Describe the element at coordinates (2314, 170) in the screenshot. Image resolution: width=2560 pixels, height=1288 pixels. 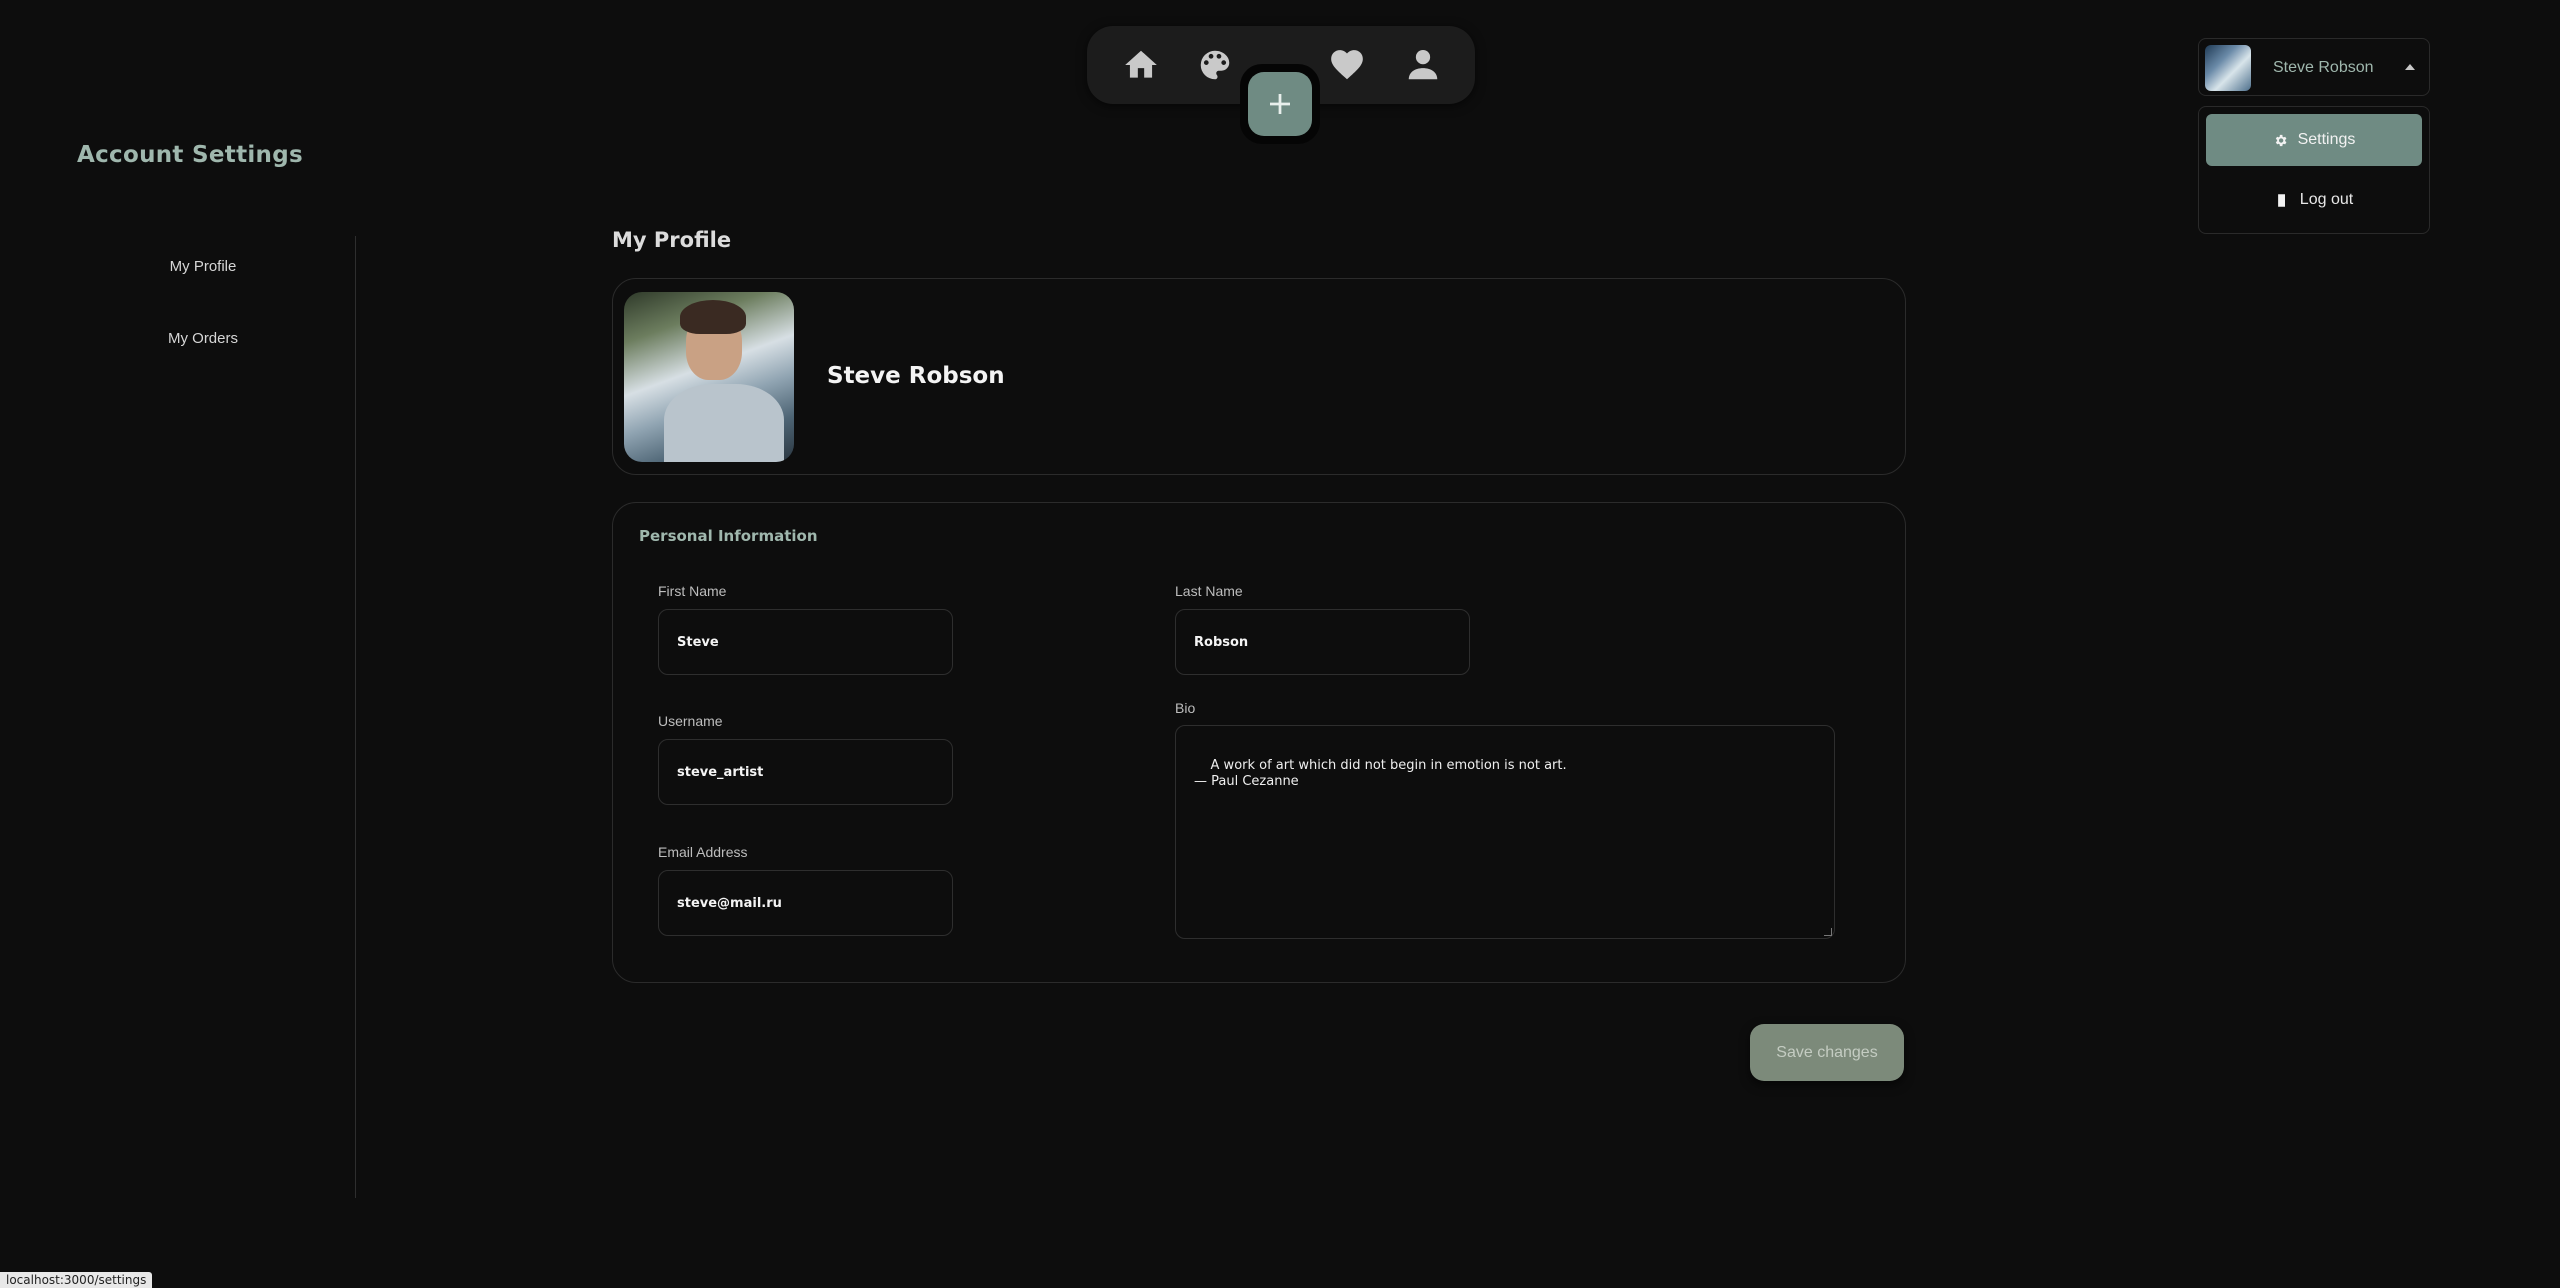
I see `user-dropdown: Settings Log out` at that location.